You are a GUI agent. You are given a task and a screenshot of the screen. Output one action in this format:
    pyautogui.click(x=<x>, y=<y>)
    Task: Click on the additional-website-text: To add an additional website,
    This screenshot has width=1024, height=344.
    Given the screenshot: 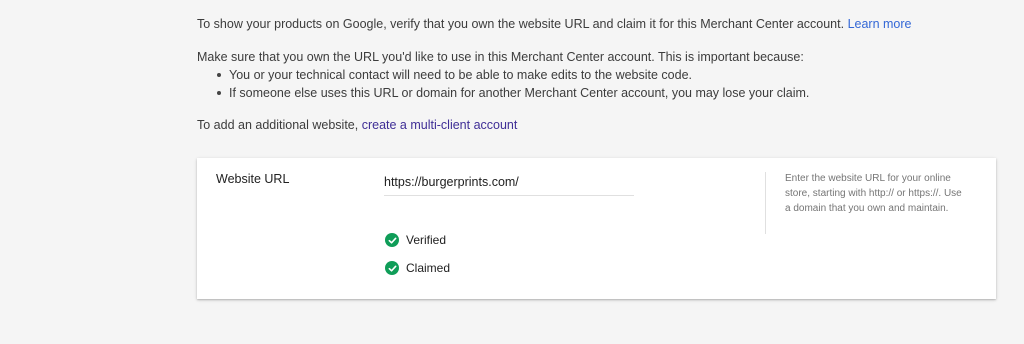 What is the action you would take?
    pyautogui.click(x=278, y=125)
    